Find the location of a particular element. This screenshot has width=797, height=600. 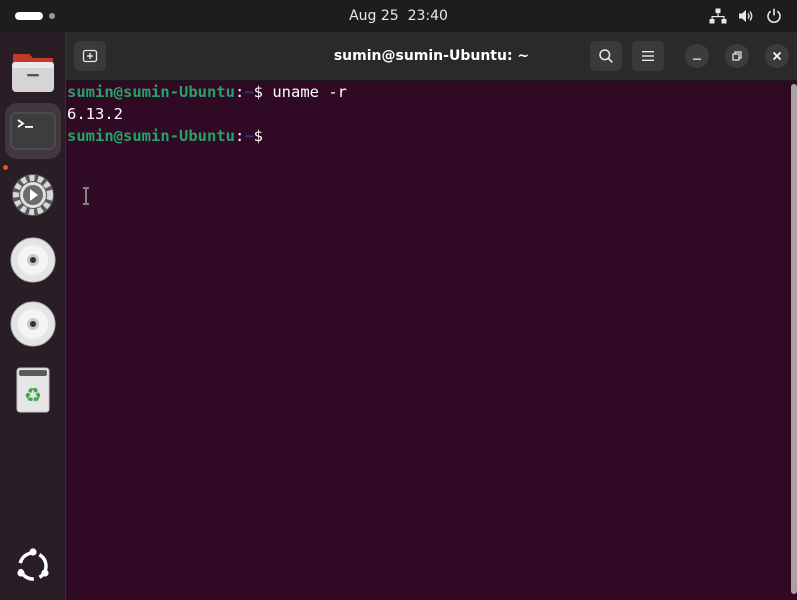

new-tab-button is located at coordinates (90, 56).